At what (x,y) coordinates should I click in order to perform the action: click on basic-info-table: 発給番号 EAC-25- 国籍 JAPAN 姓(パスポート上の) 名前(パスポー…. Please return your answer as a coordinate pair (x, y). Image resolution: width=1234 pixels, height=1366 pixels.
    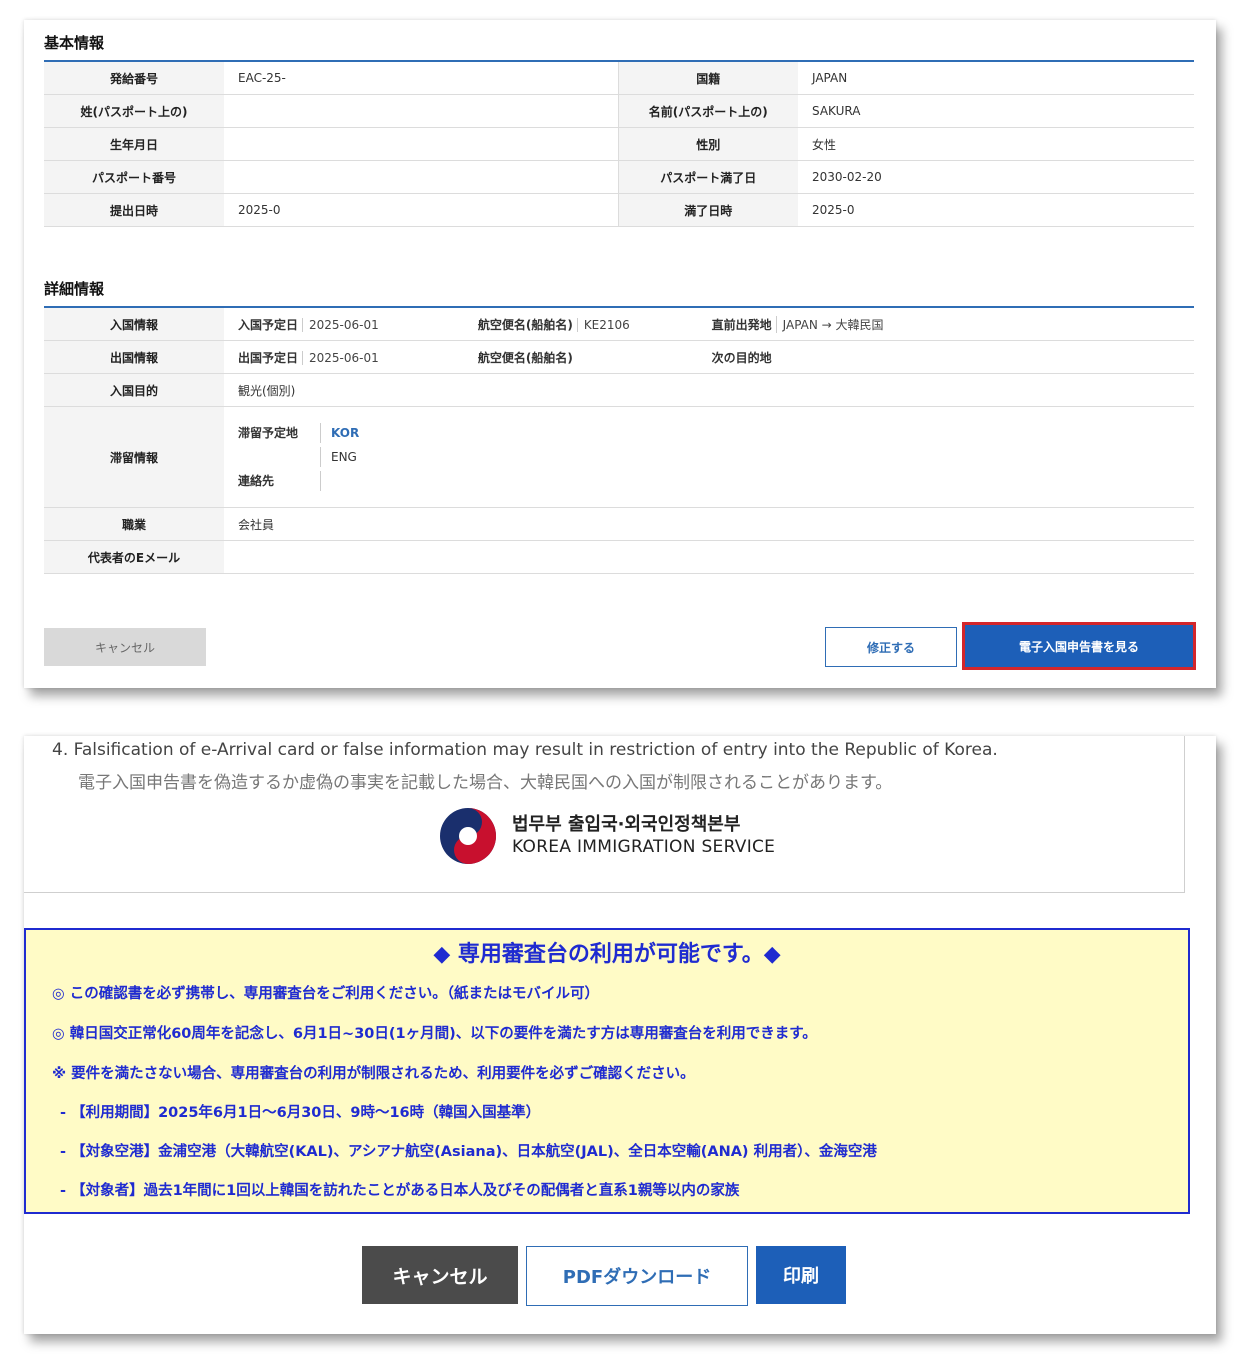
    Looking at the image, I should click on (619, 143).